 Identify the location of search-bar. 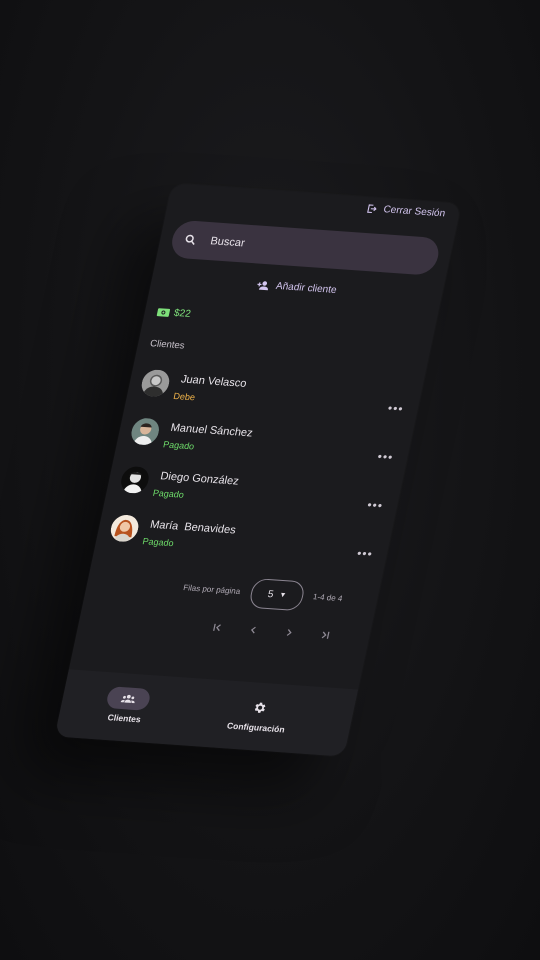
(305, 247).